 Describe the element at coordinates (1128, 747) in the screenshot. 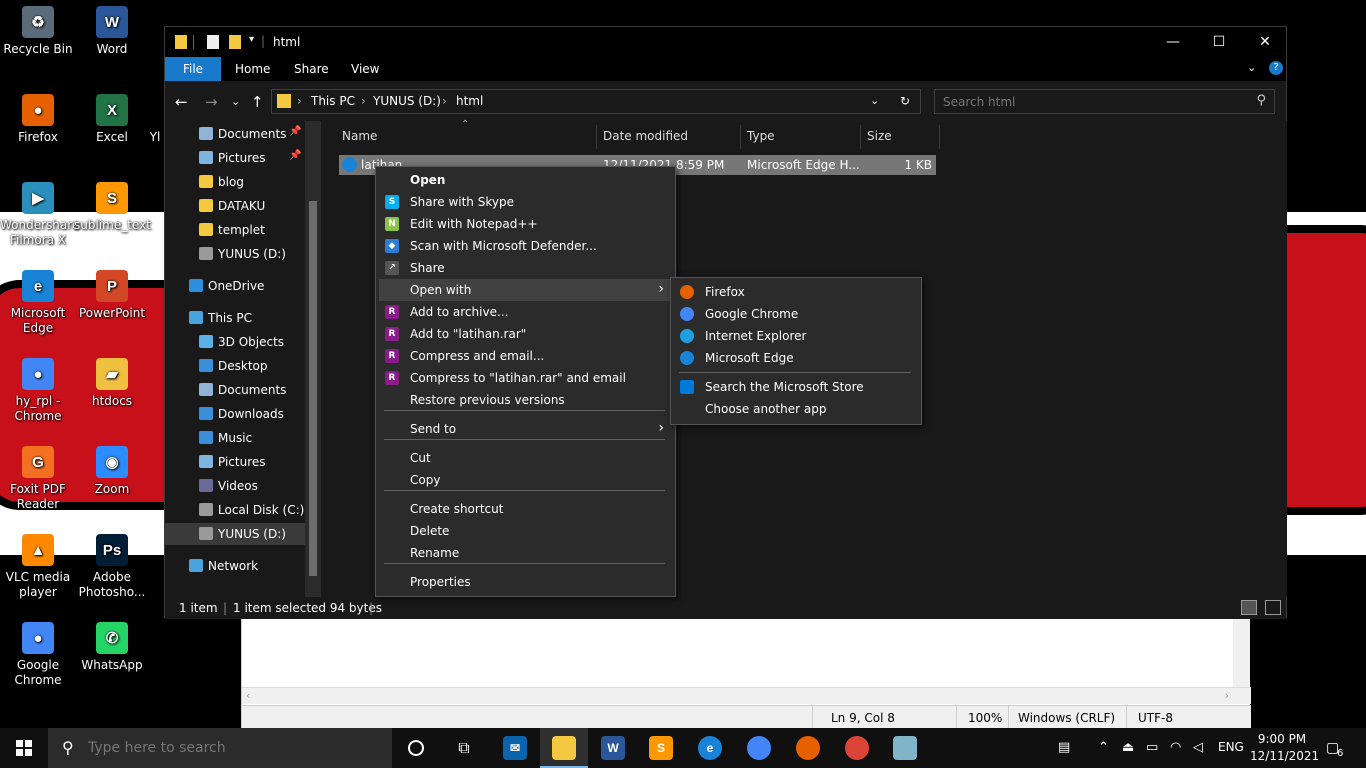

I see `usb-icon: ⏏` at that location.